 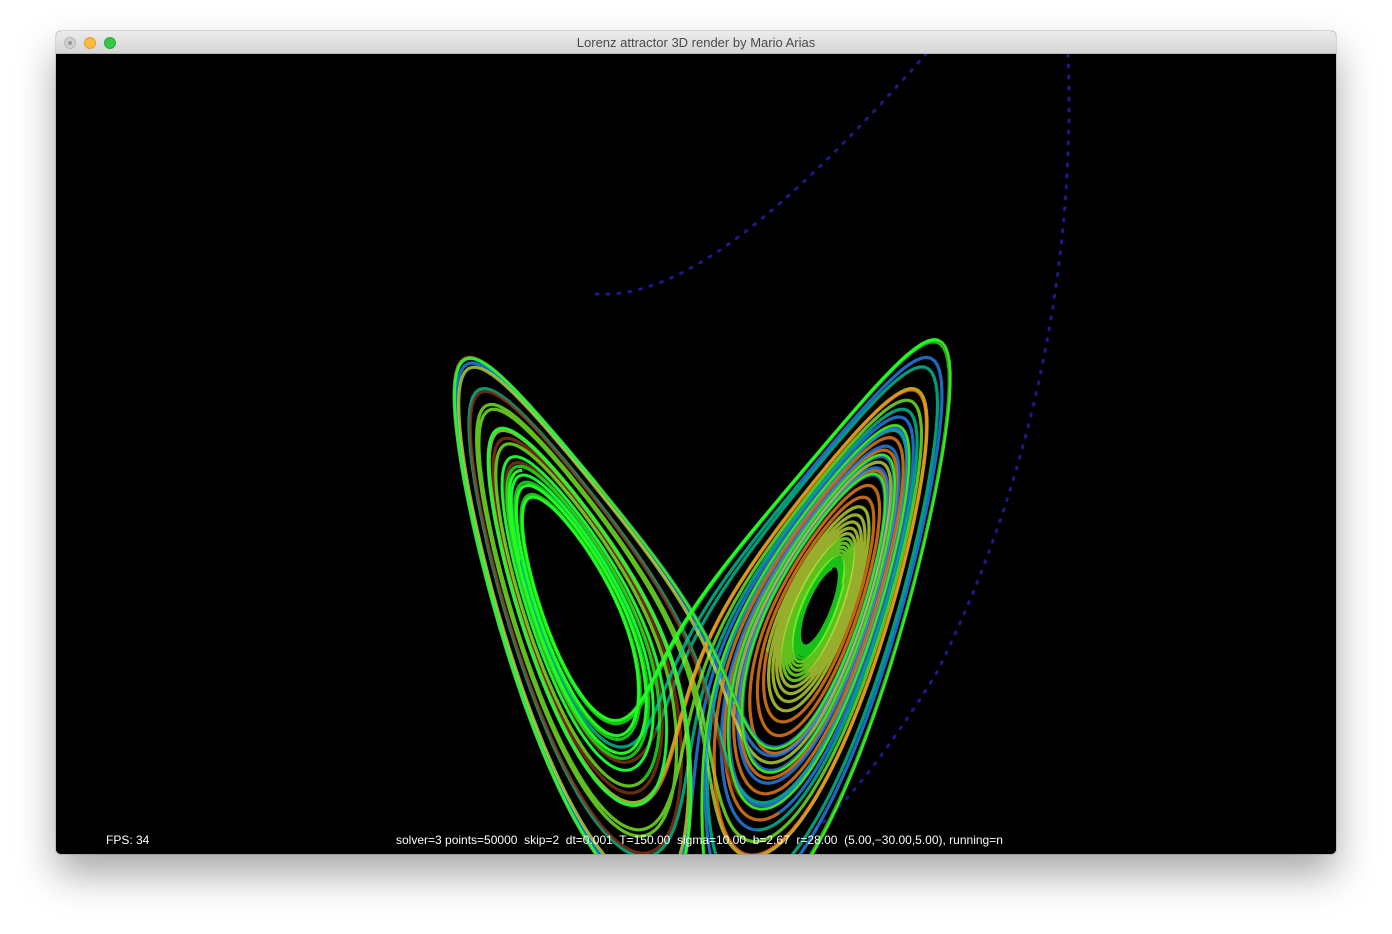 What do you see at coordinates (128, 840) in the screenshot?
I see `fps-counter: FPS: 34` at bounding box center [128, 840].